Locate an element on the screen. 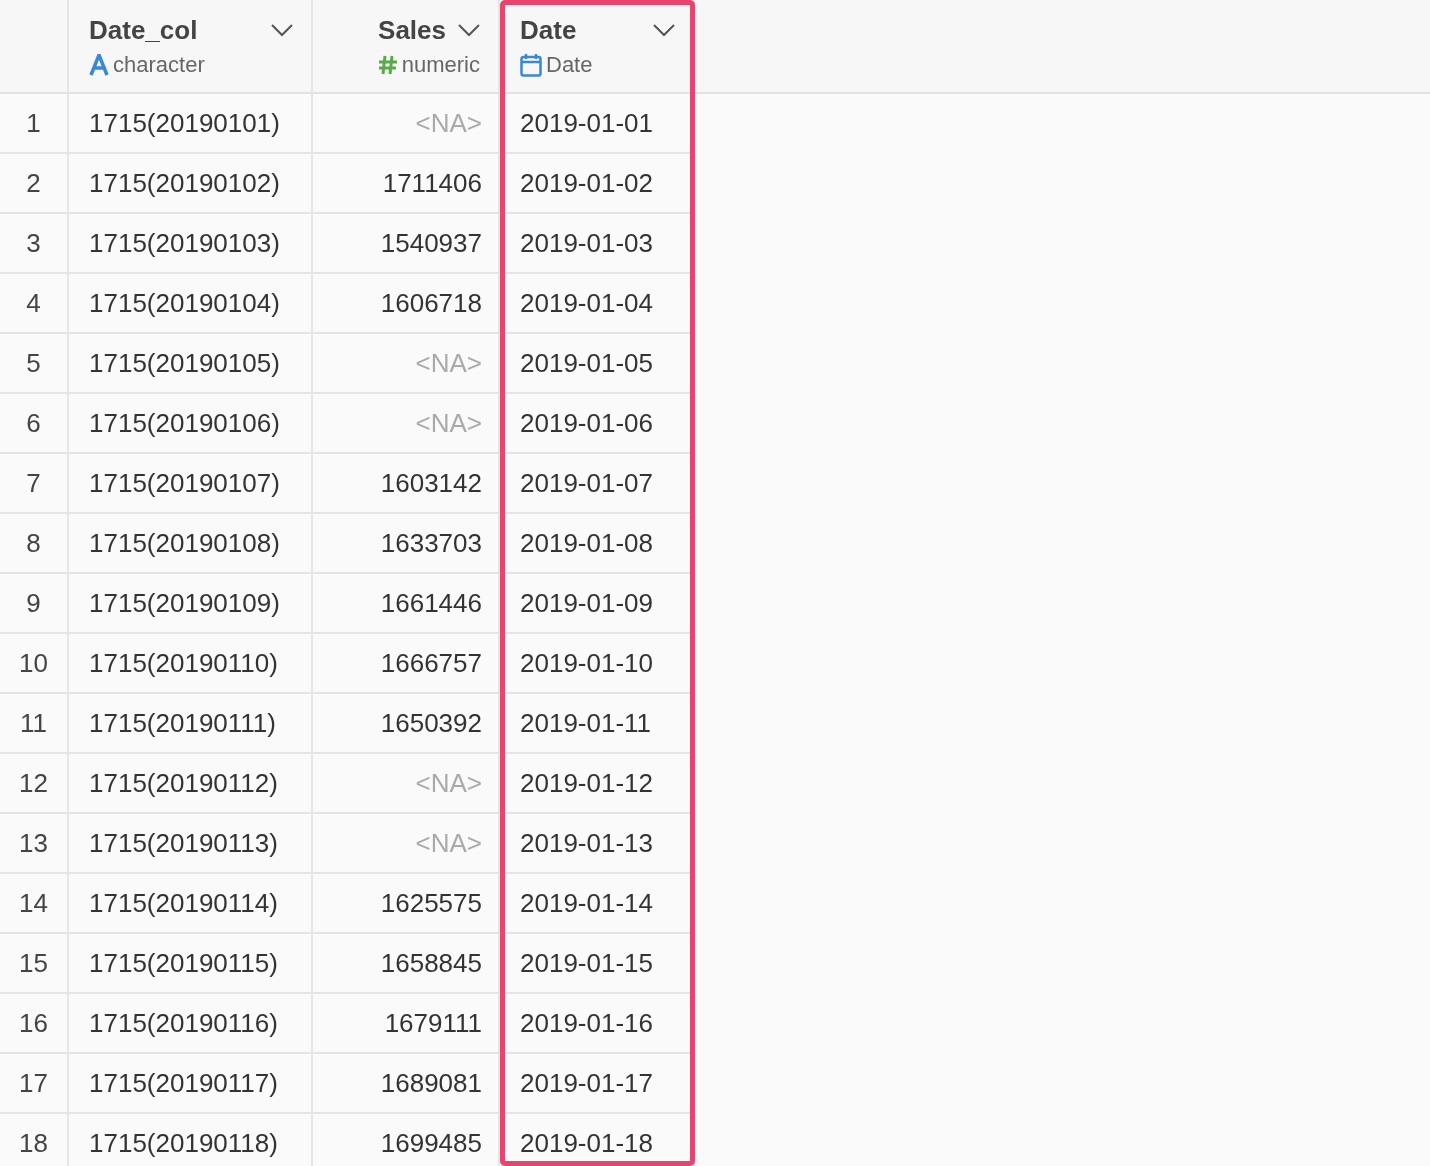  table-cell: 1715(20190104) is located at coordinates (191, 304).